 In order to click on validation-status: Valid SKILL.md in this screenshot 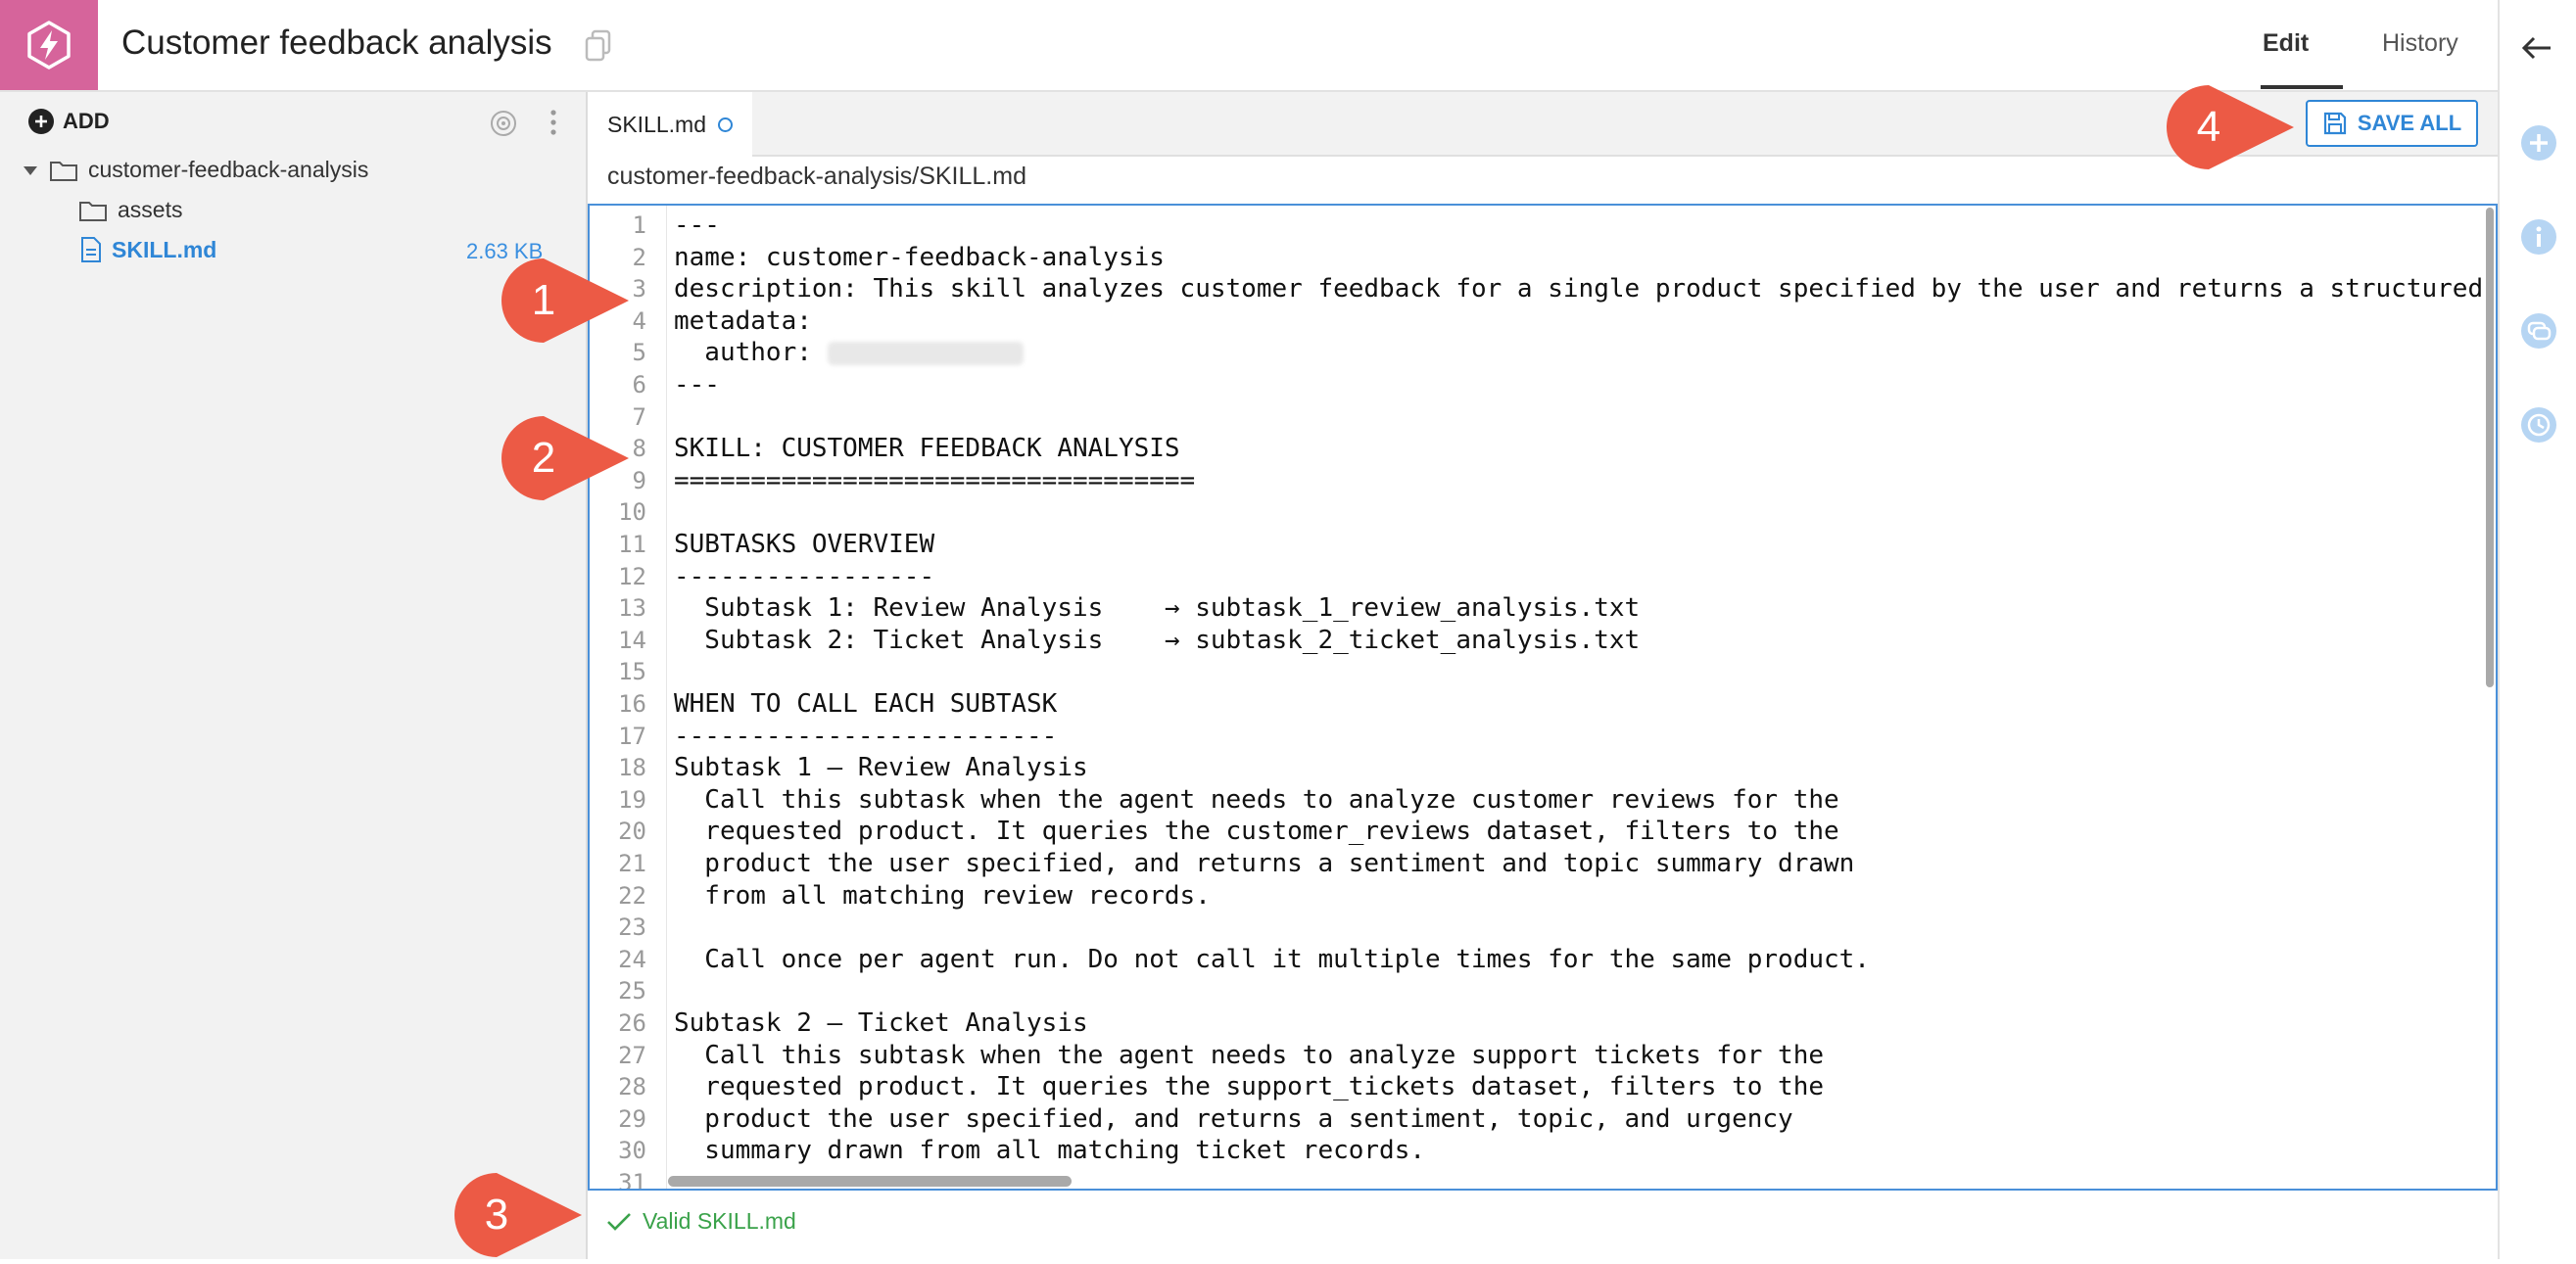, I will do `click(700, 1221)`.